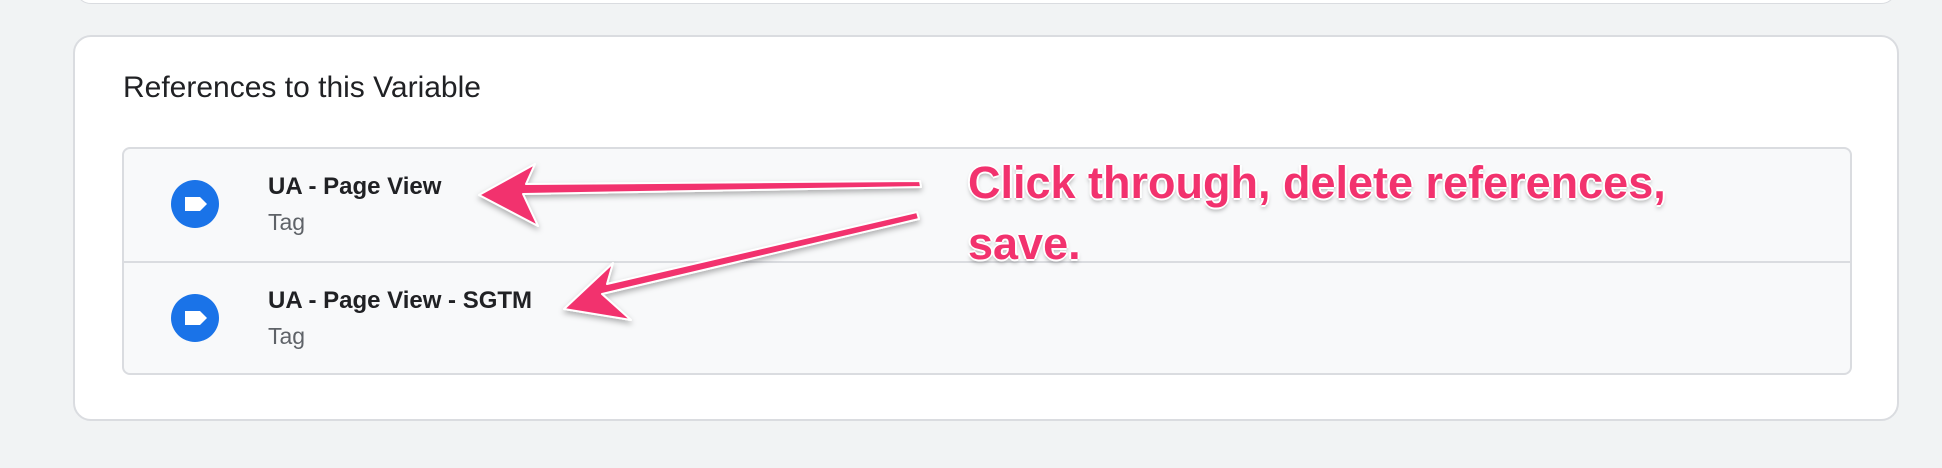 The height and width of the screenshot is (468, 1942). I want to click on annotation-text: Click through, delete references, save., so click(1317, 213).